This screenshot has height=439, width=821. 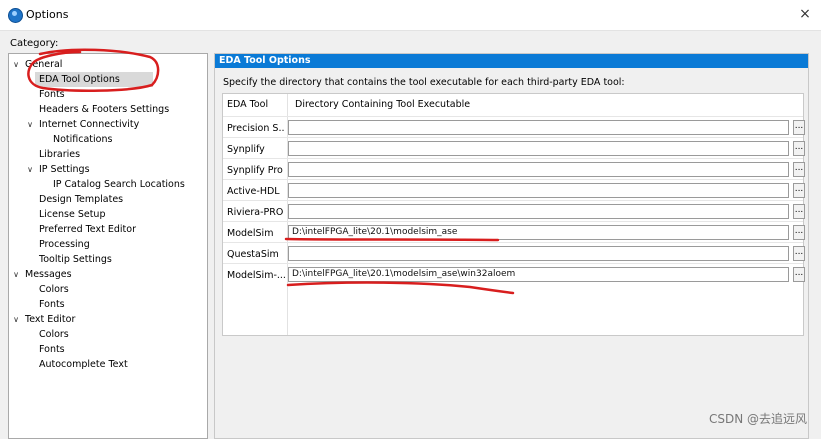 What do you see at coordinates (253, 191) in the screenshot?
I see `tool-name: Active-HDL` at bounding box center [253, 191].